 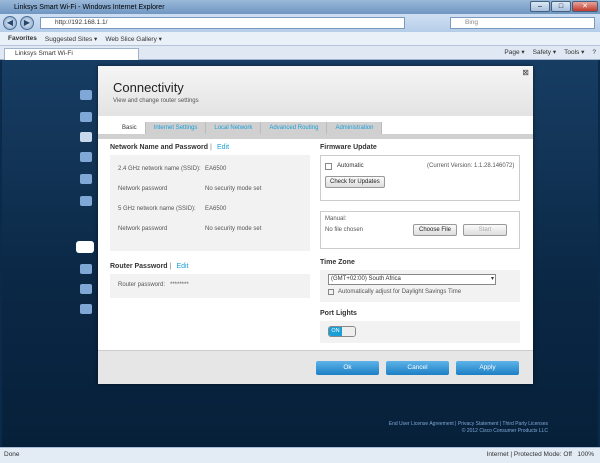 What do you see at coordinates (328, 166) in the screenshot?
I see `auto-update-checkbox` at bounding box center [328, 166].